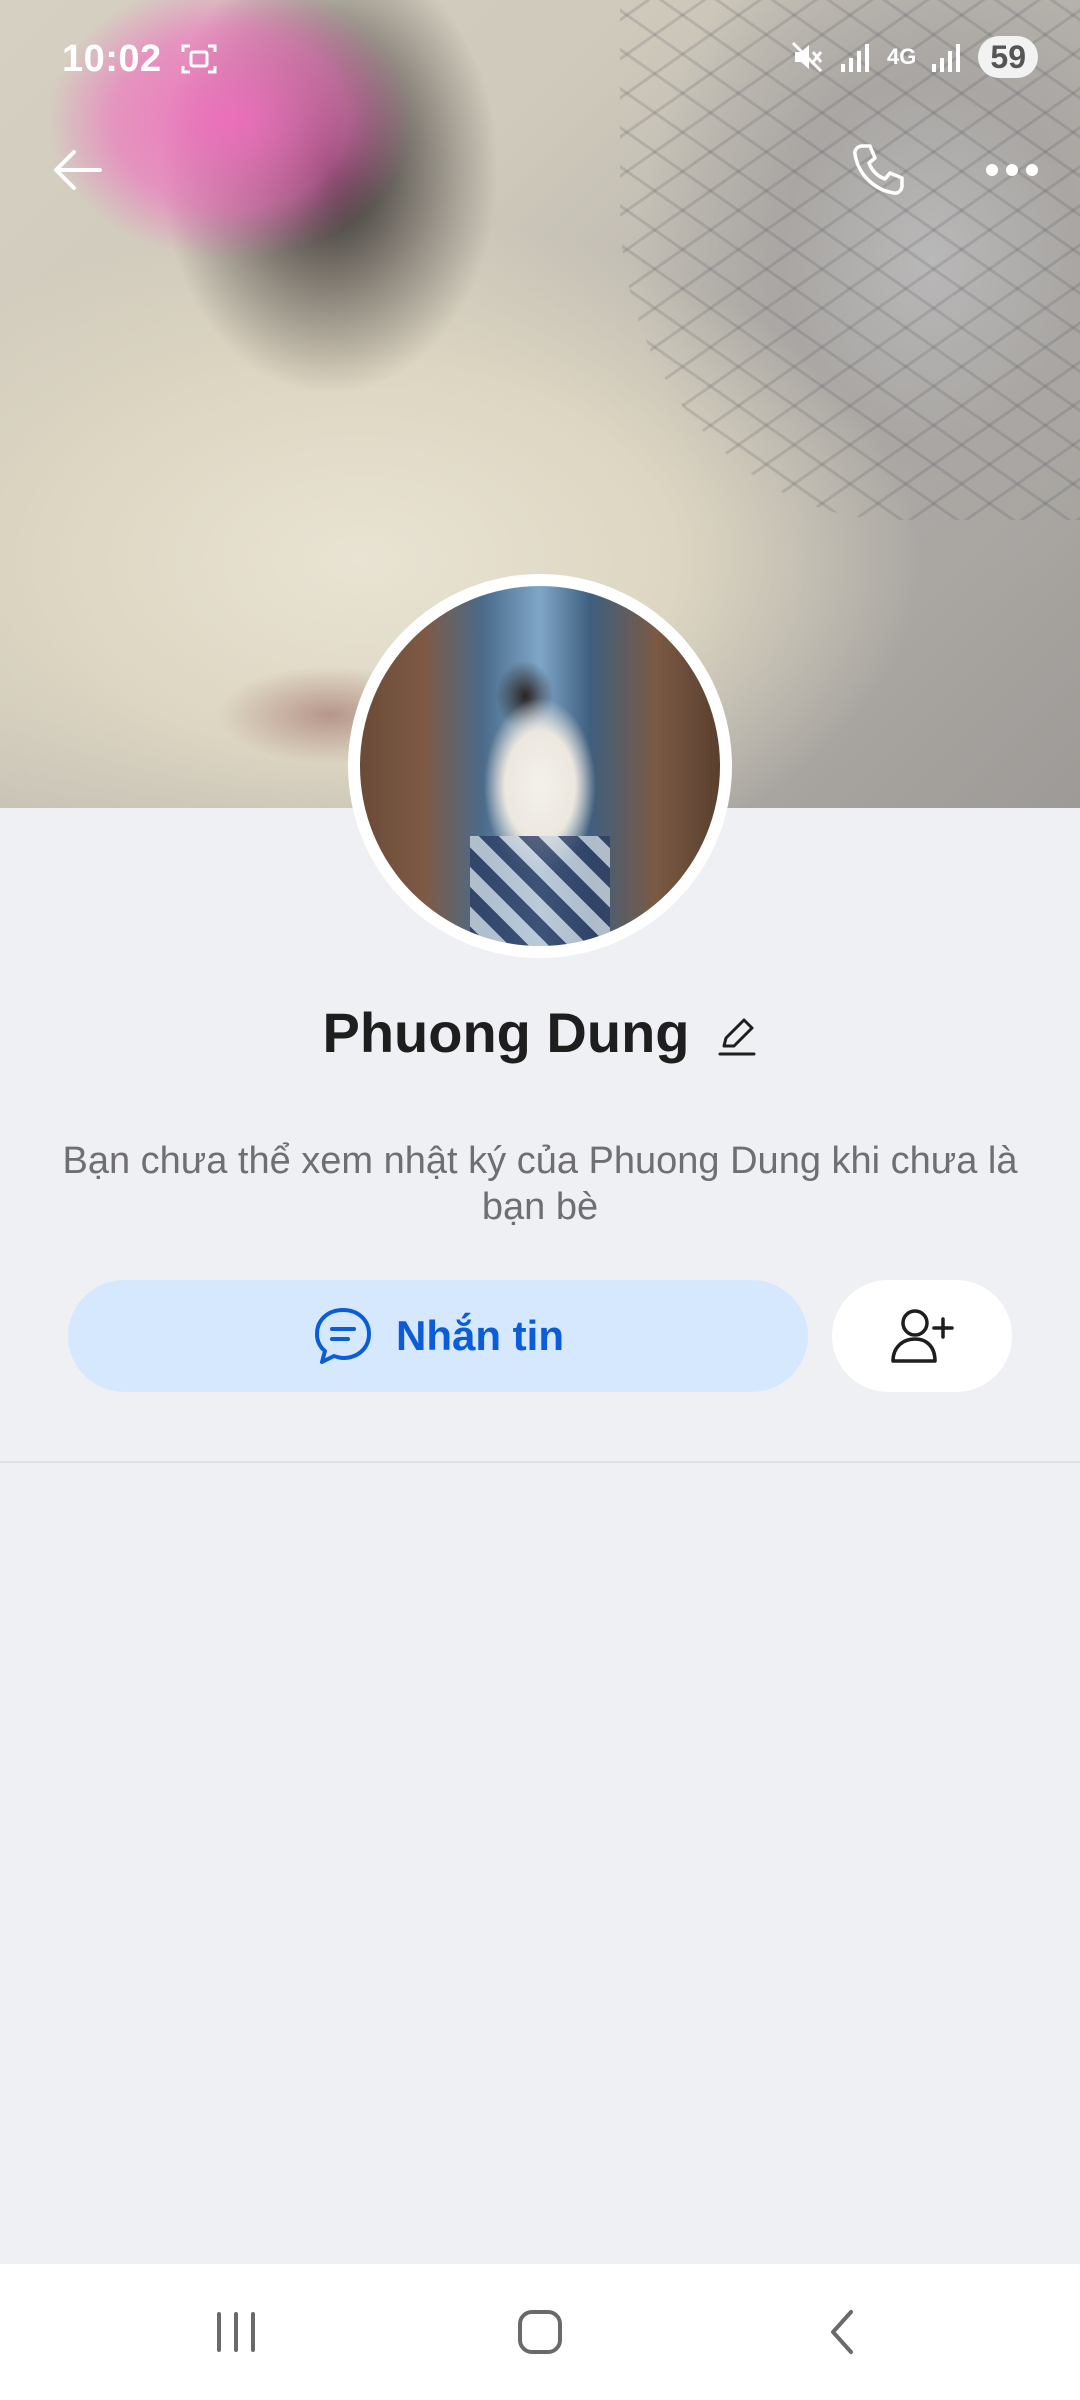 Image resolution: width=1080 pixels, height=2400 pixels. I want to click on home-icon, so click(540, 2332).